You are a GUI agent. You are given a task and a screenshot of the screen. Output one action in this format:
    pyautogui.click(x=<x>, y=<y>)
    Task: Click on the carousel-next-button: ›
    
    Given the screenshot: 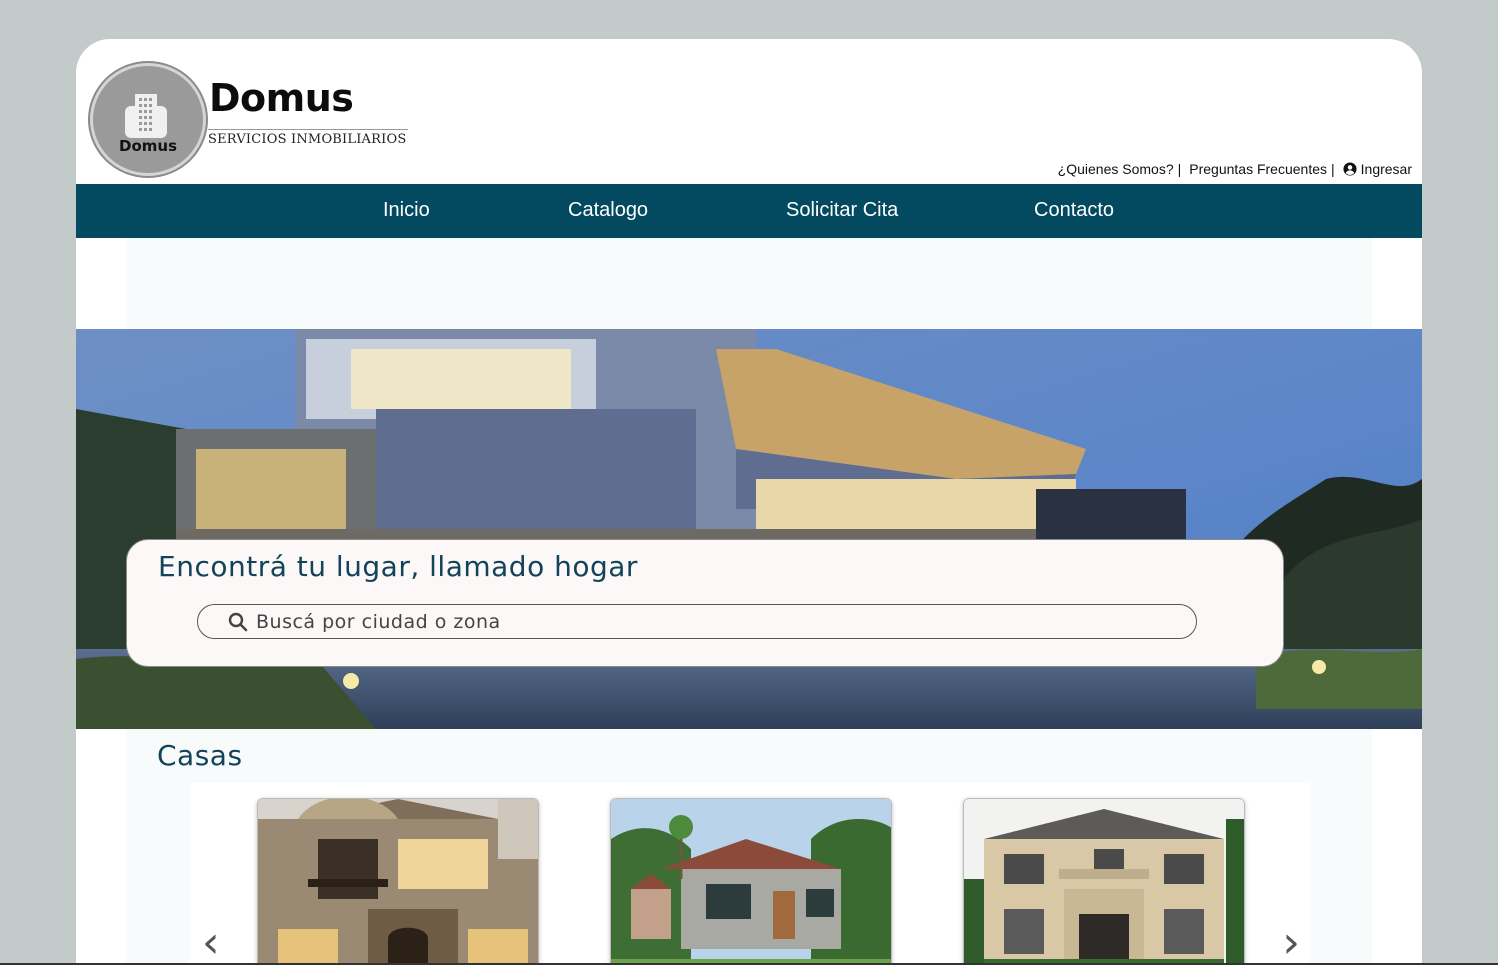 What is the action you would take?
    pyautogui.click(x=1291, y=943)
    